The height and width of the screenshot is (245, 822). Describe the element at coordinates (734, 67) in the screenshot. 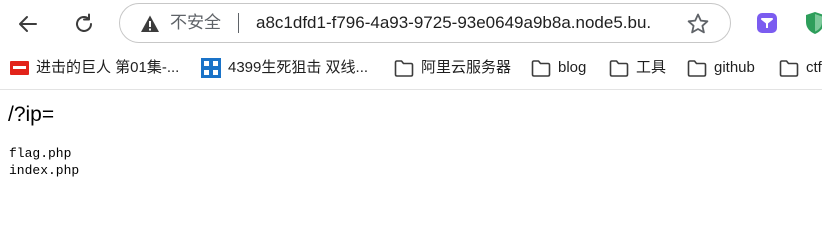

I see `bookmark-label: github` at that location.